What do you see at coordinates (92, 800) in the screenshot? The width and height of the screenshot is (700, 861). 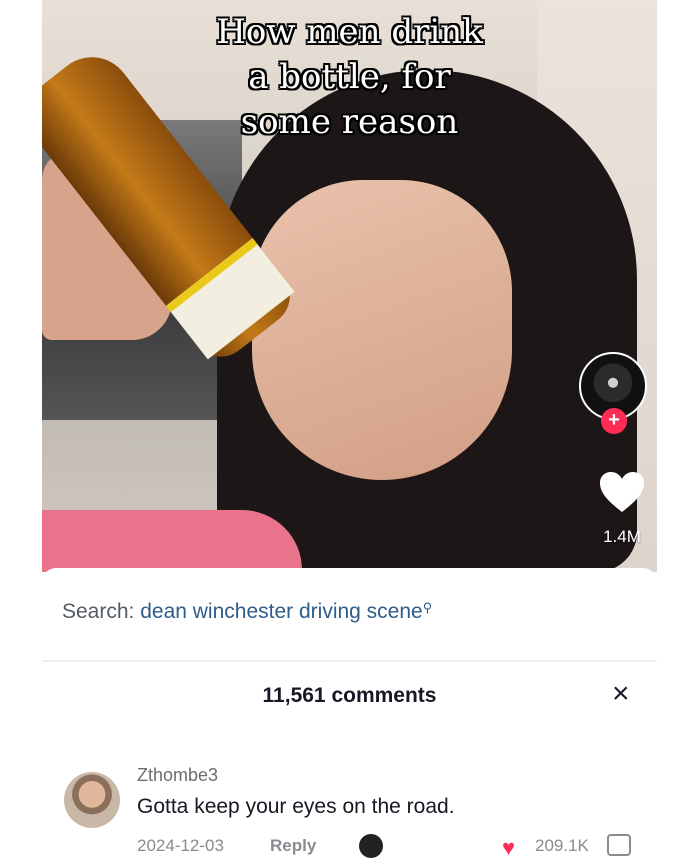 I see `commenter-avatar` at bounding box center [92, 800].